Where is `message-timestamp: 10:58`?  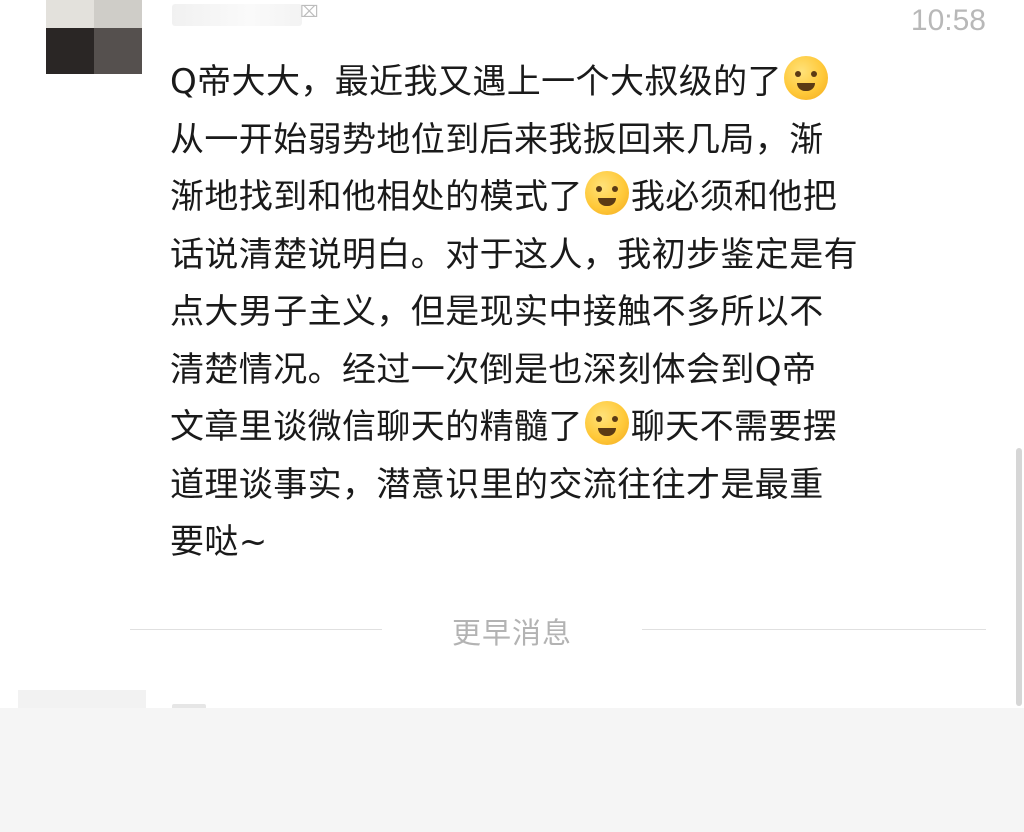 message-timestamp: 10:58 is located at coordinates (948, 20).